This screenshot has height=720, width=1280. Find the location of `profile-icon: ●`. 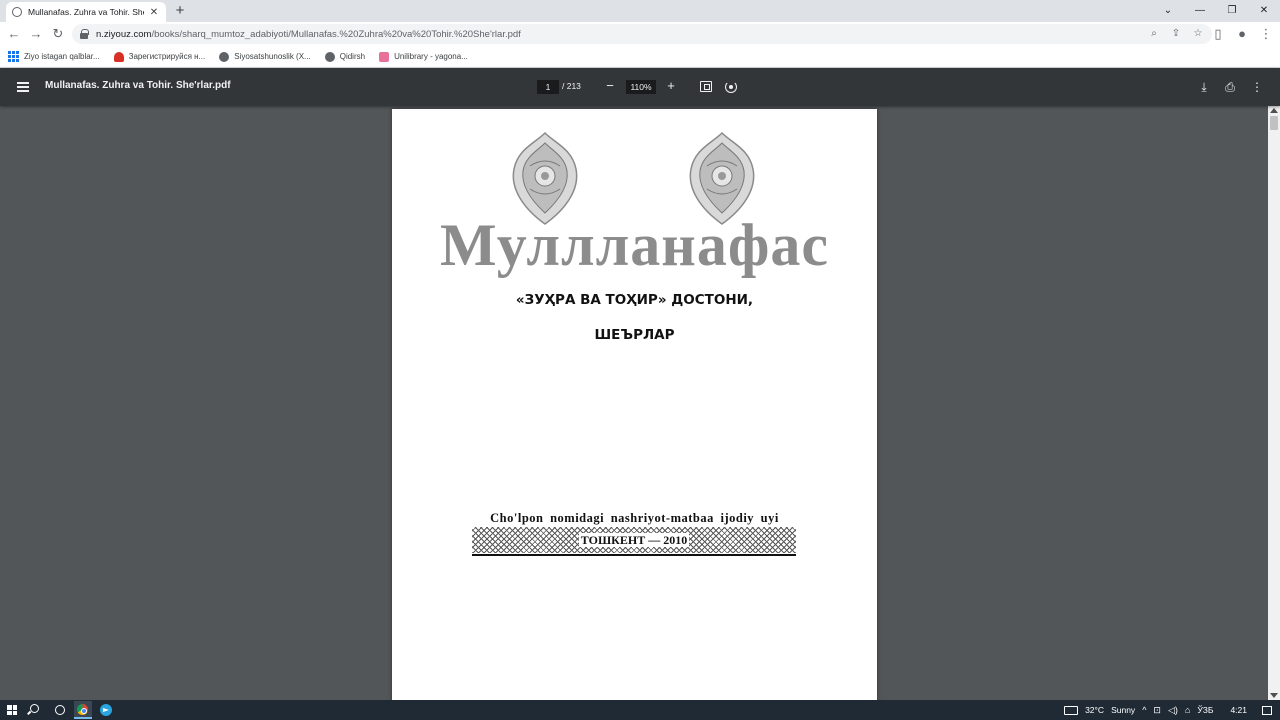

profile-icon: ● is located at coordinates (1242, 34).